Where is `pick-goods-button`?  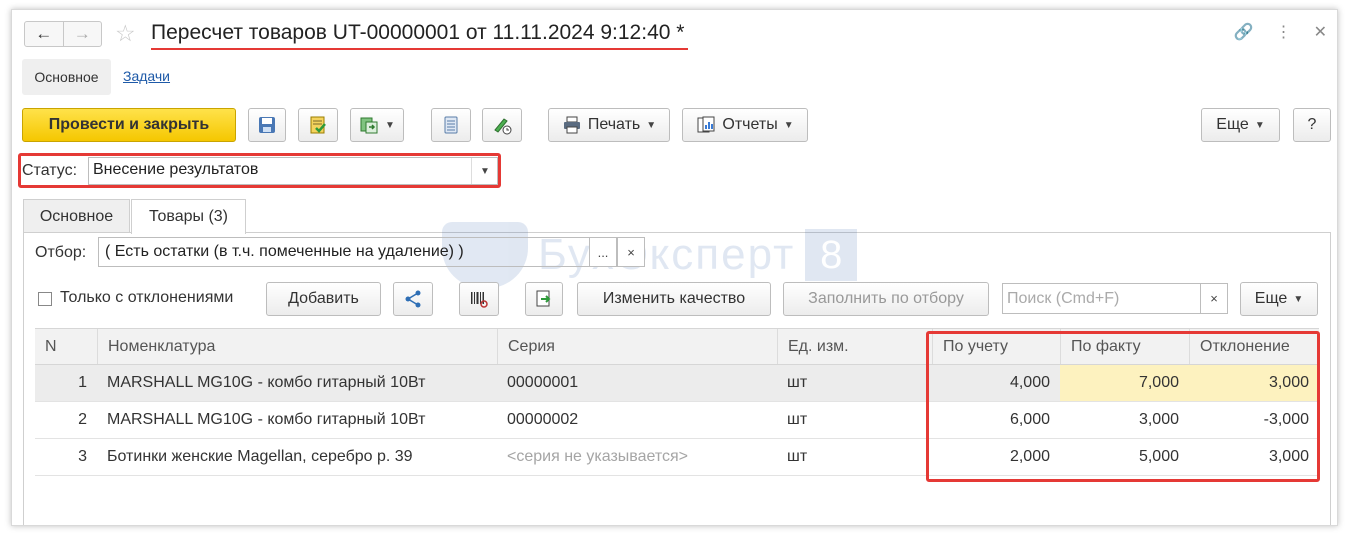
pick-goods-button is located at coordinates (544, 299).